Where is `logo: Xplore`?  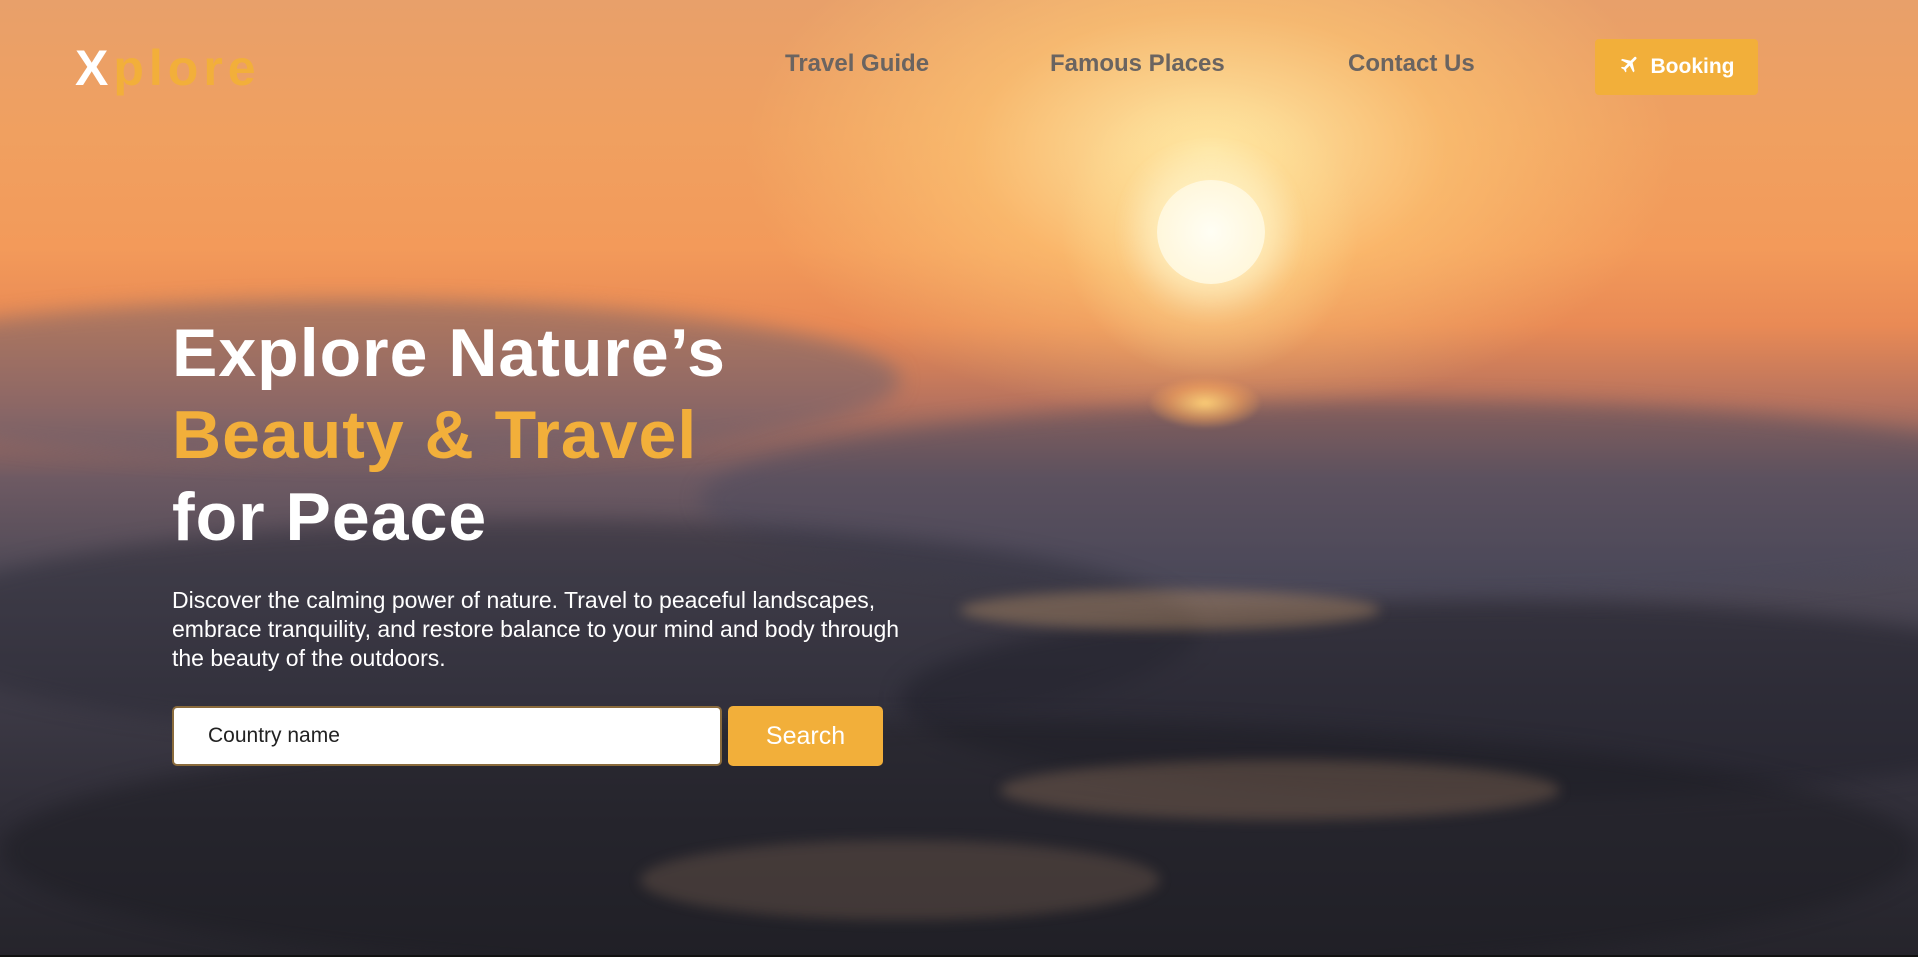 logo: Xplore is located at coordinates (168, 68).